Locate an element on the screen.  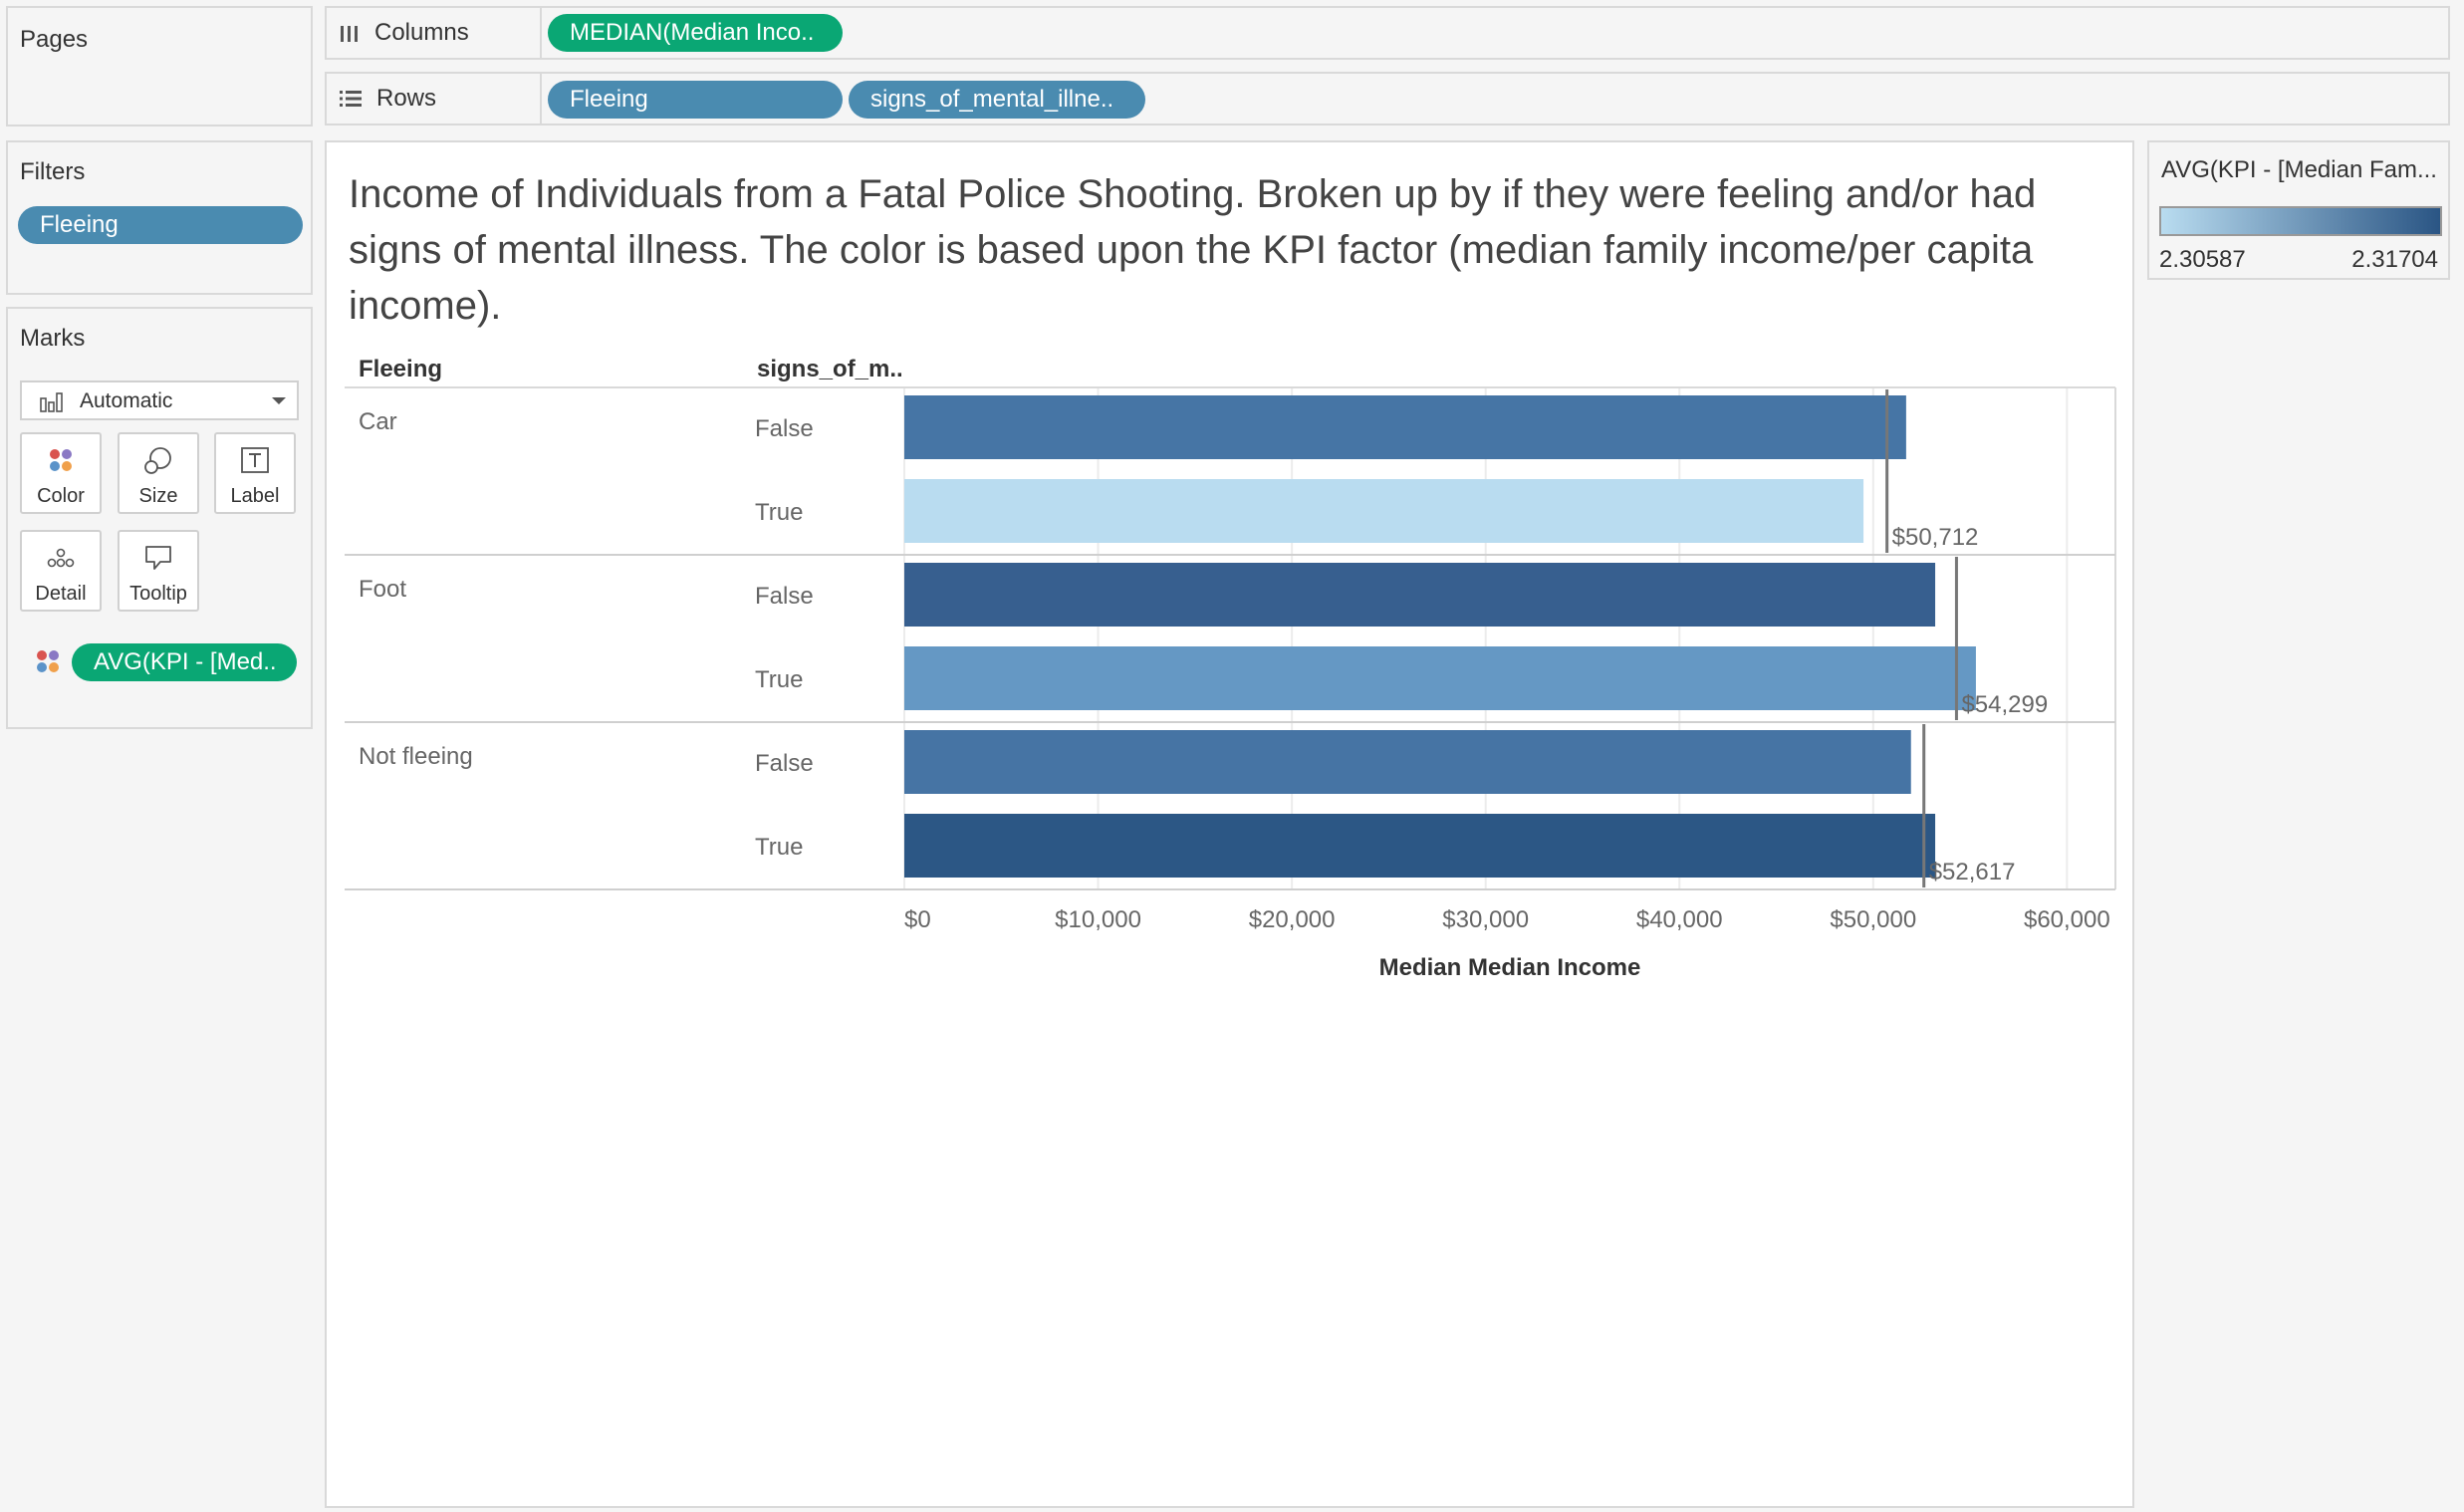
marks-tooltip-label: Tooltip is located at coordinates (158, 594).